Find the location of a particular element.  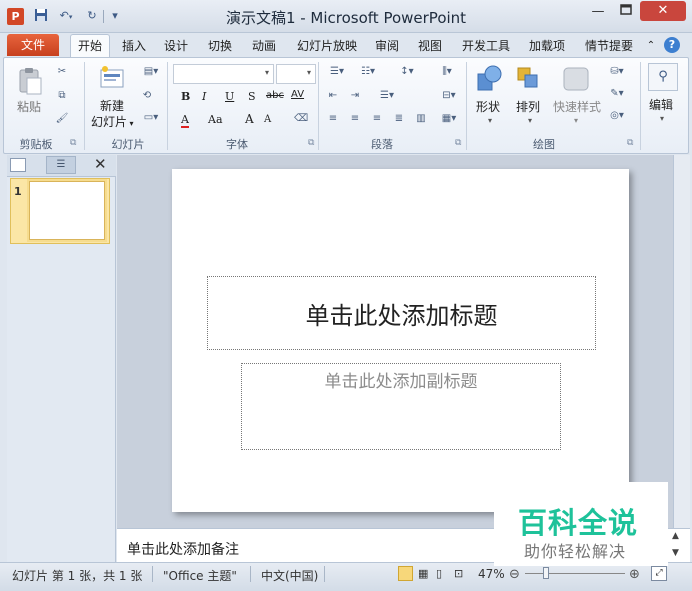

line-spacing-icon: ↕▾ is located at coordinates (407, 72).